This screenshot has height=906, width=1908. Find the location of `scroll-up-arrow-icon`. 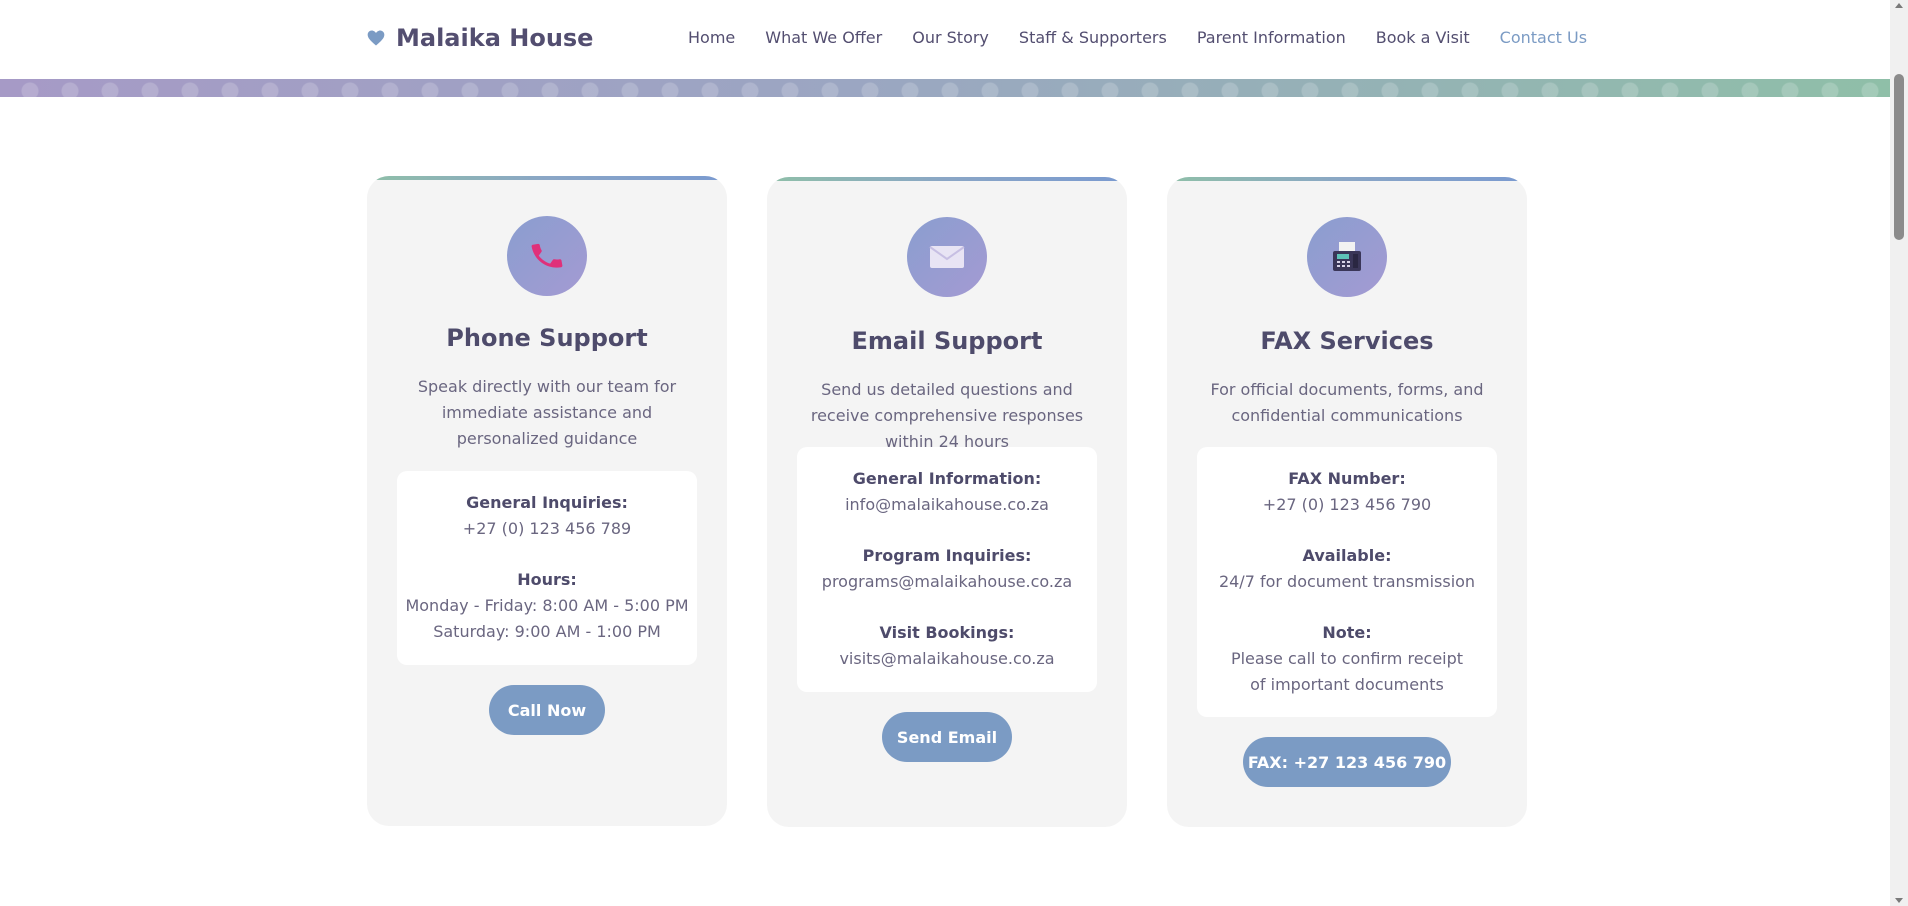

scroll-up-arrow-icon is located at coordinates (1899, 5).